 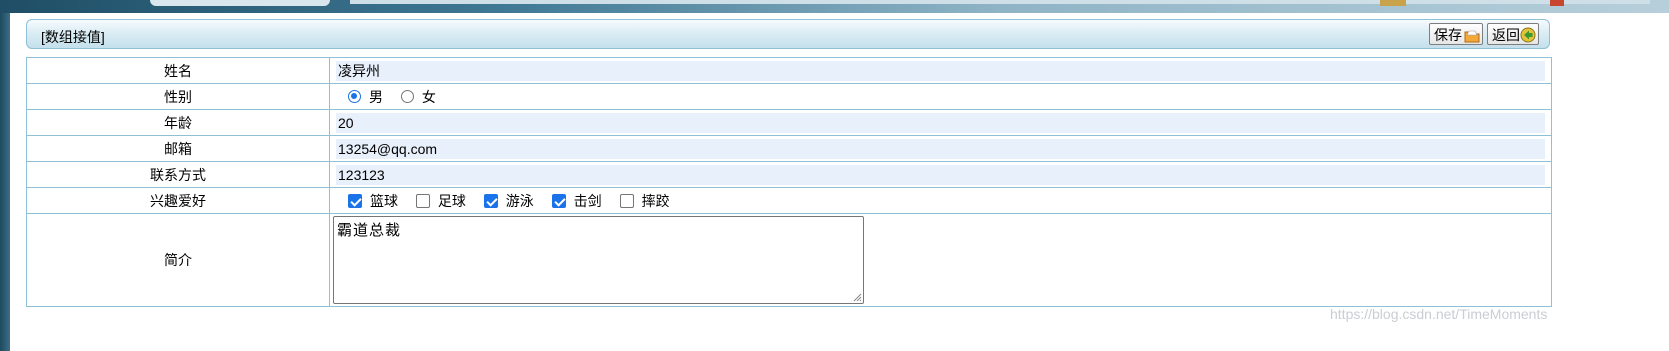 I want to click on email-label: 邮箱, so click(x=178, y=148).